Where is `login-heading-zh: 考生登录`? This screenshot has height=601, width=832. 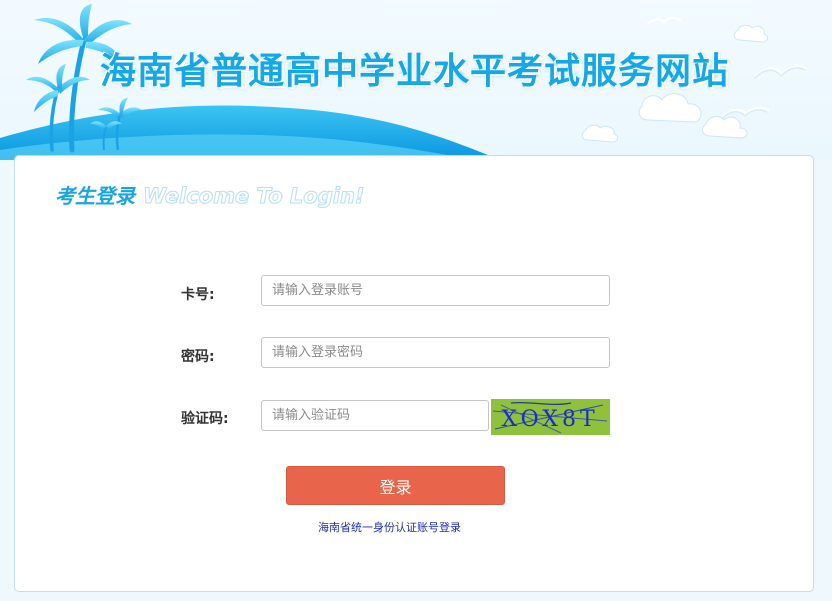
login-heading-zh: 考生登录 is located at coordinates (95, 196).